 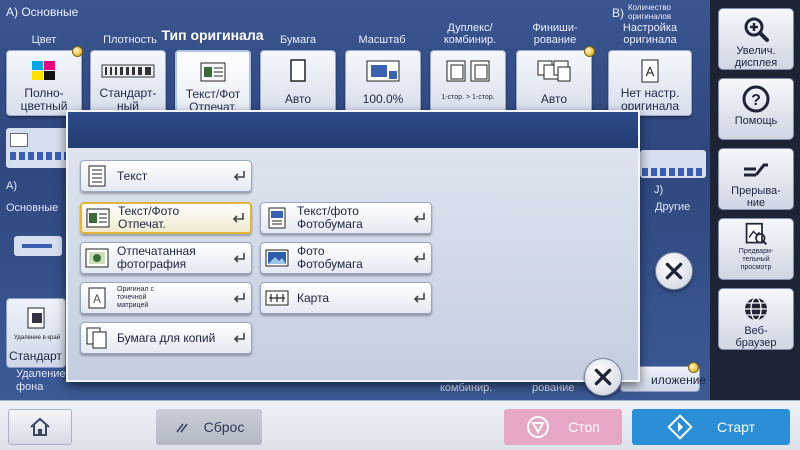 What do you see at coordinates (673, 164) in the screenshot?
I see `right-strip` at bounding box center [673, 164].